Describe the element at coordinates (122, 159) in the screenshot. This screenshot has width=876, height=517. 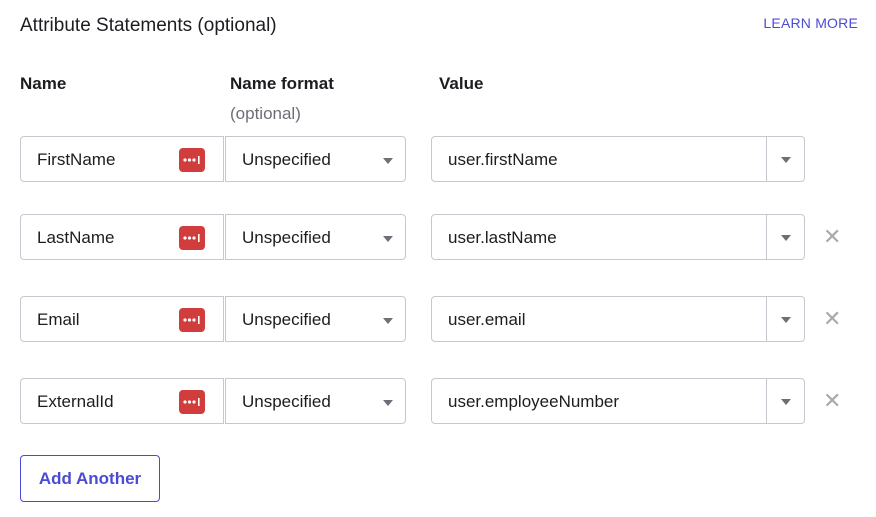
I see `attribute-name-input: FirstName` at that location.